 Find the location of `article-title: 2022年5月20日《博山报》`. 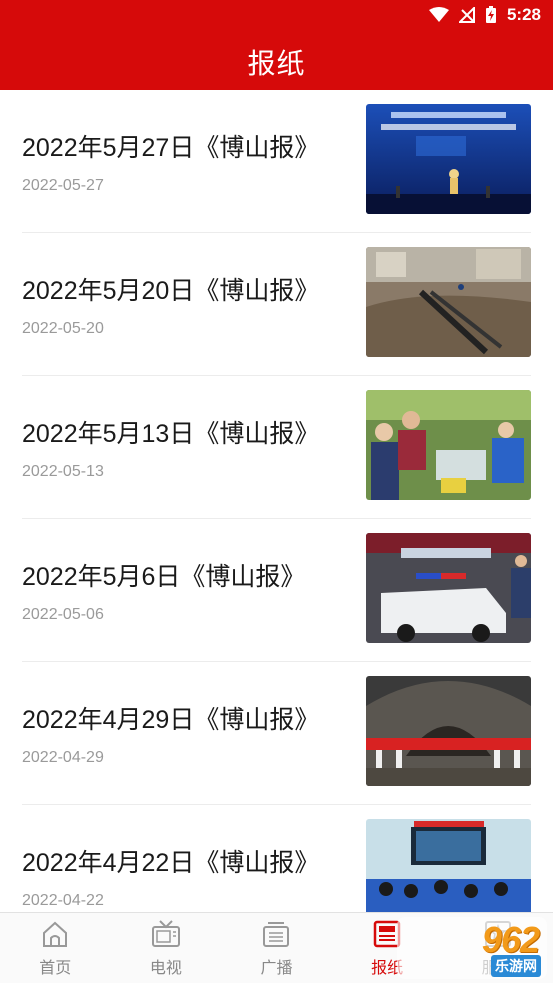

article-title: 2022年5月20日《博山报》 is located at coordinates (171, 291).